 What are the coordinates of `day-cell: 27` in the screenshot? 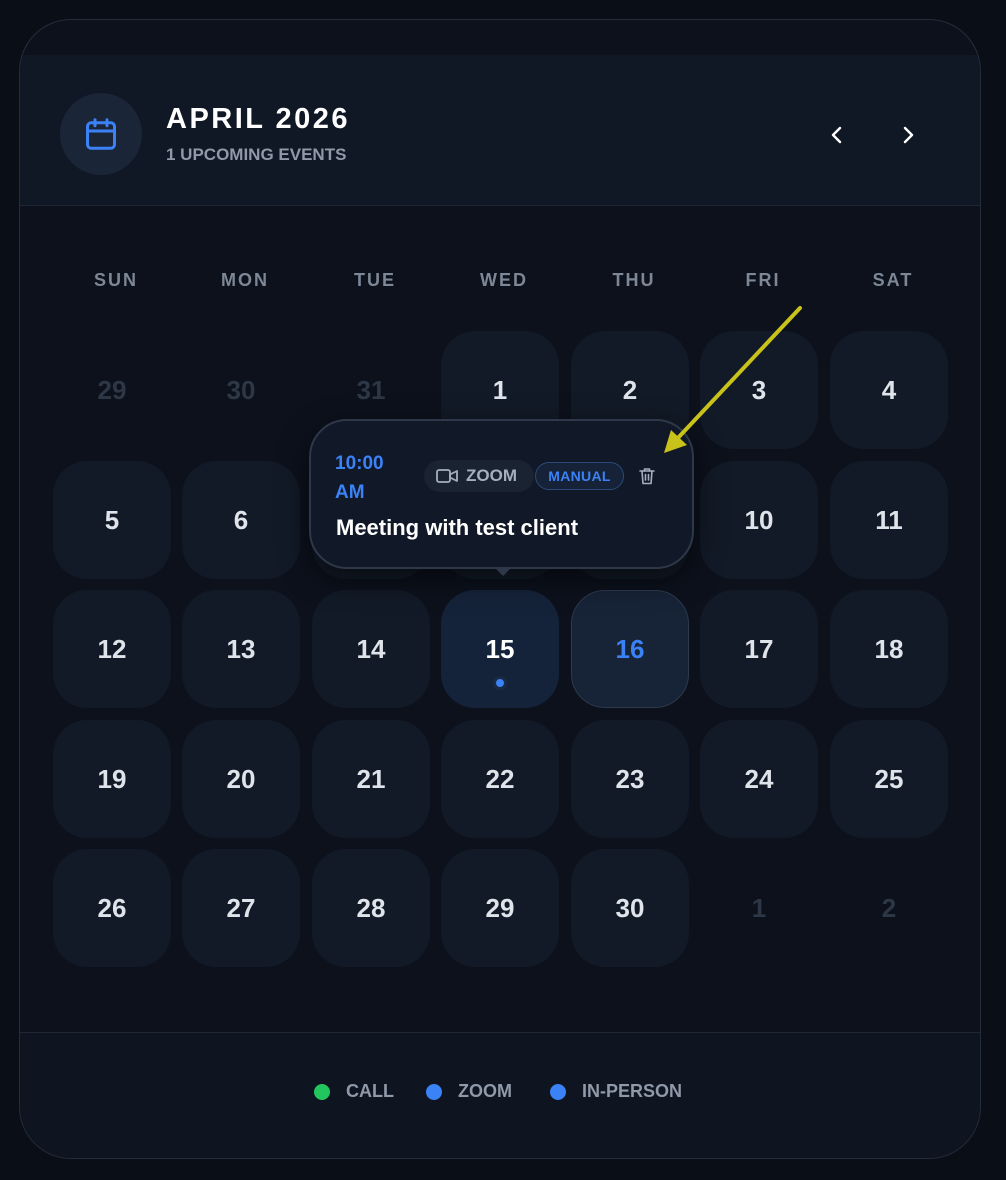 It's located at (241, 908).